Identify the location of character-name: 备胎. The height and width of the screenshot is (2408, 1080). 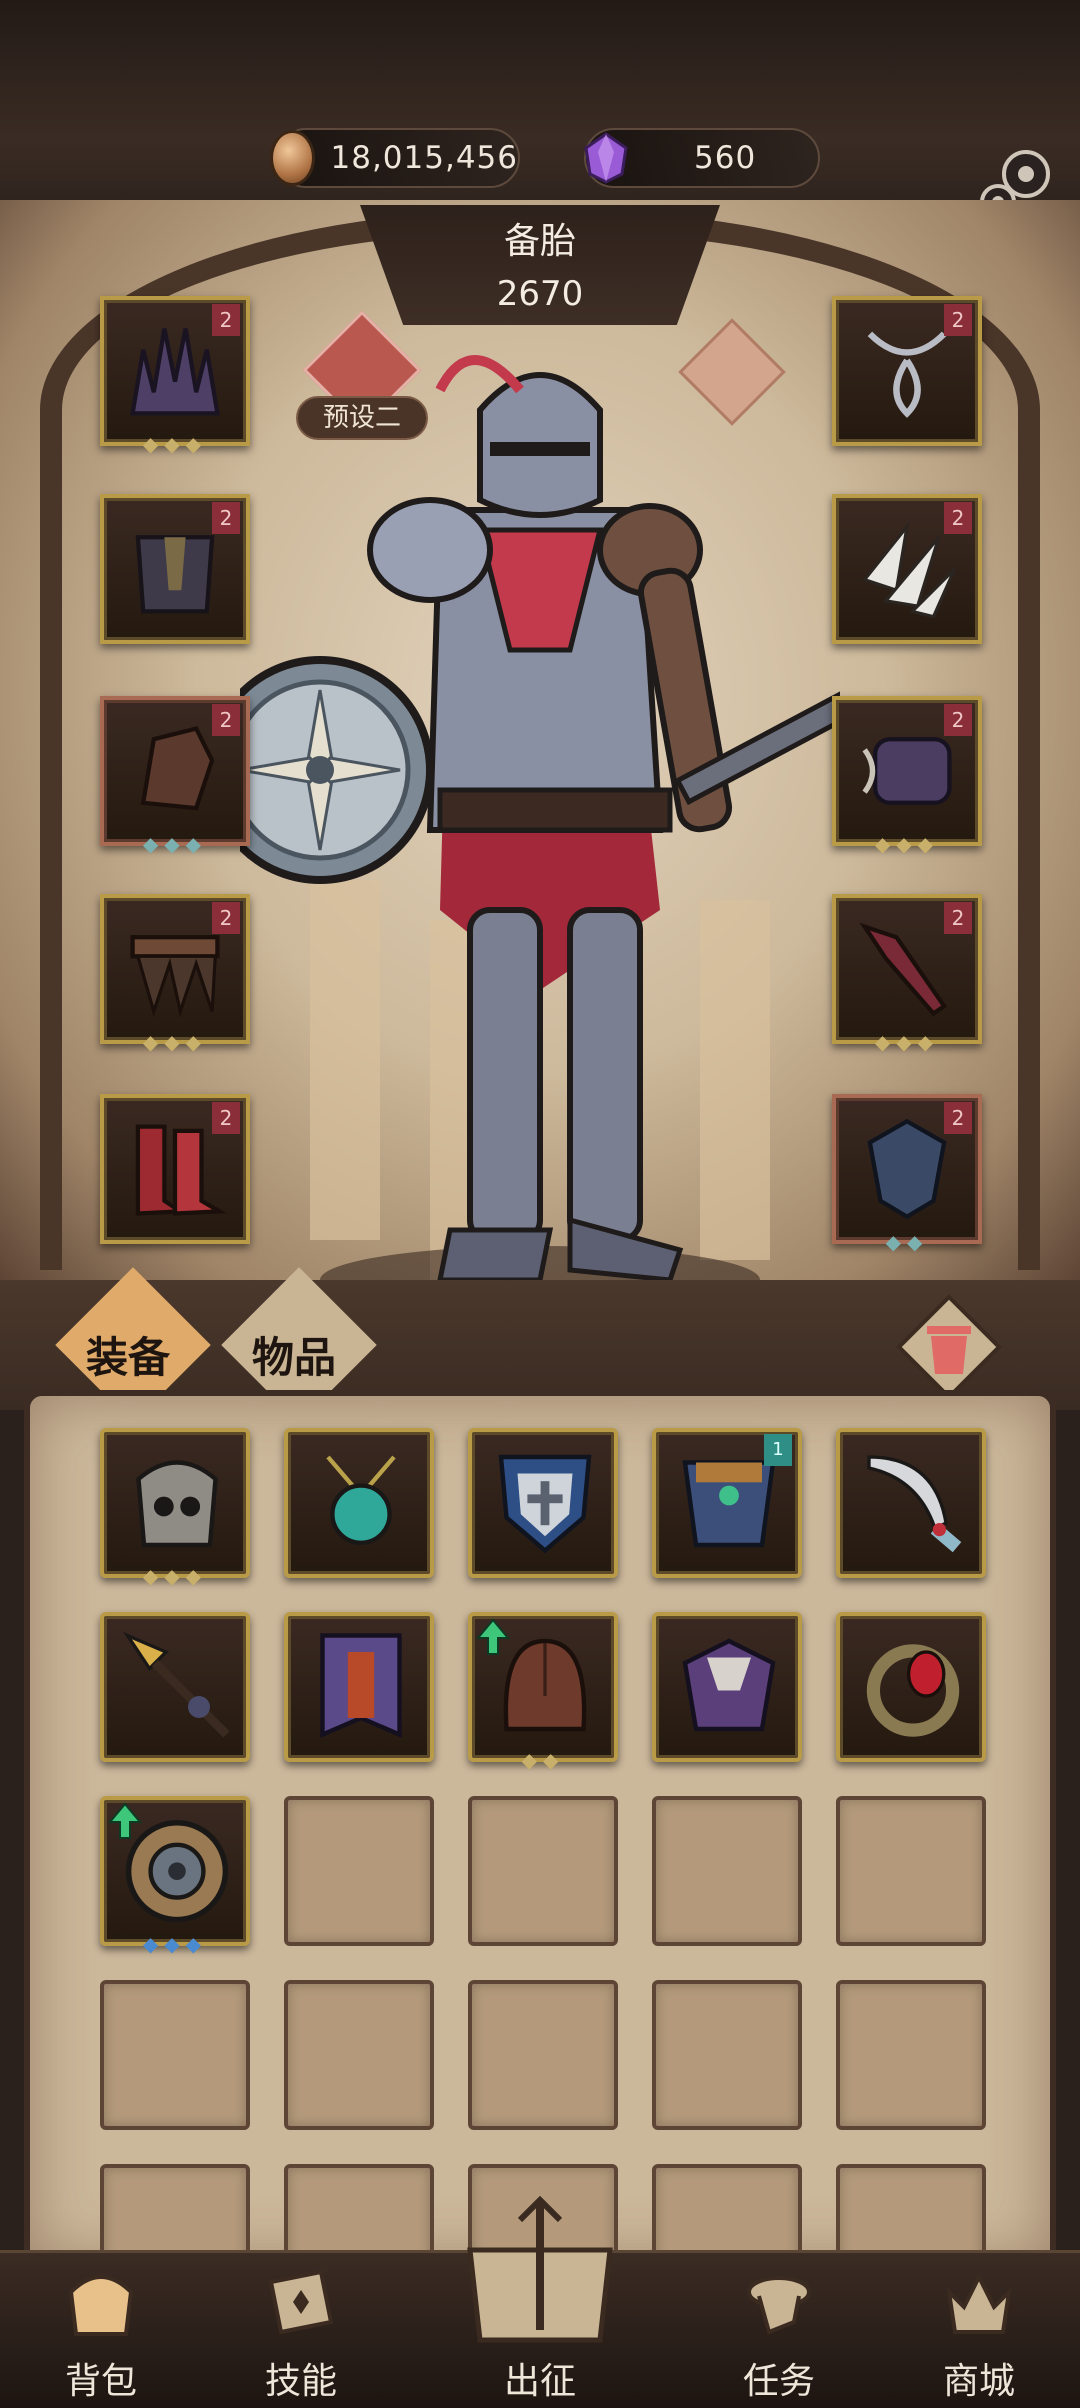
(539, 241).